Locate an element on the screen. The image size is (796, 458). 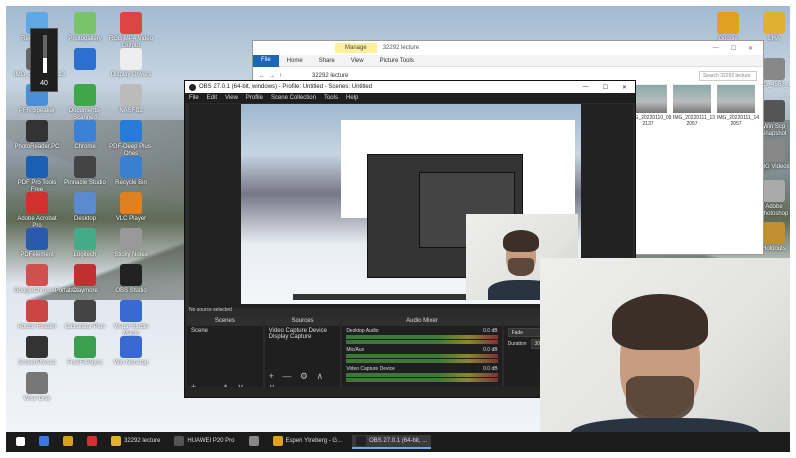
explorer-ribbon: File Home Share View Picture Tools is located at coordinates (508, 60).